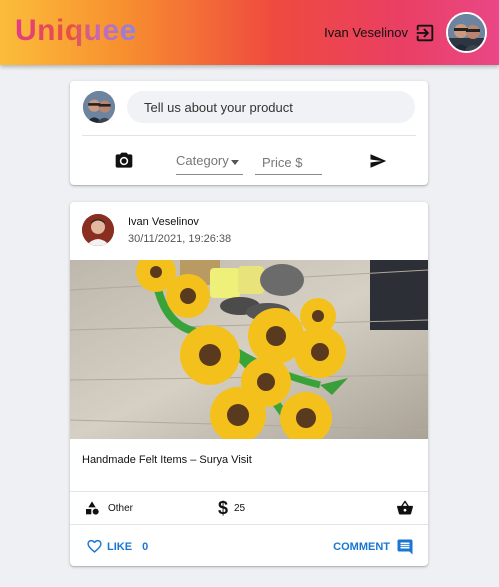 The image size is (499, 587). I want to click on basket-icon, so click(405, 508).